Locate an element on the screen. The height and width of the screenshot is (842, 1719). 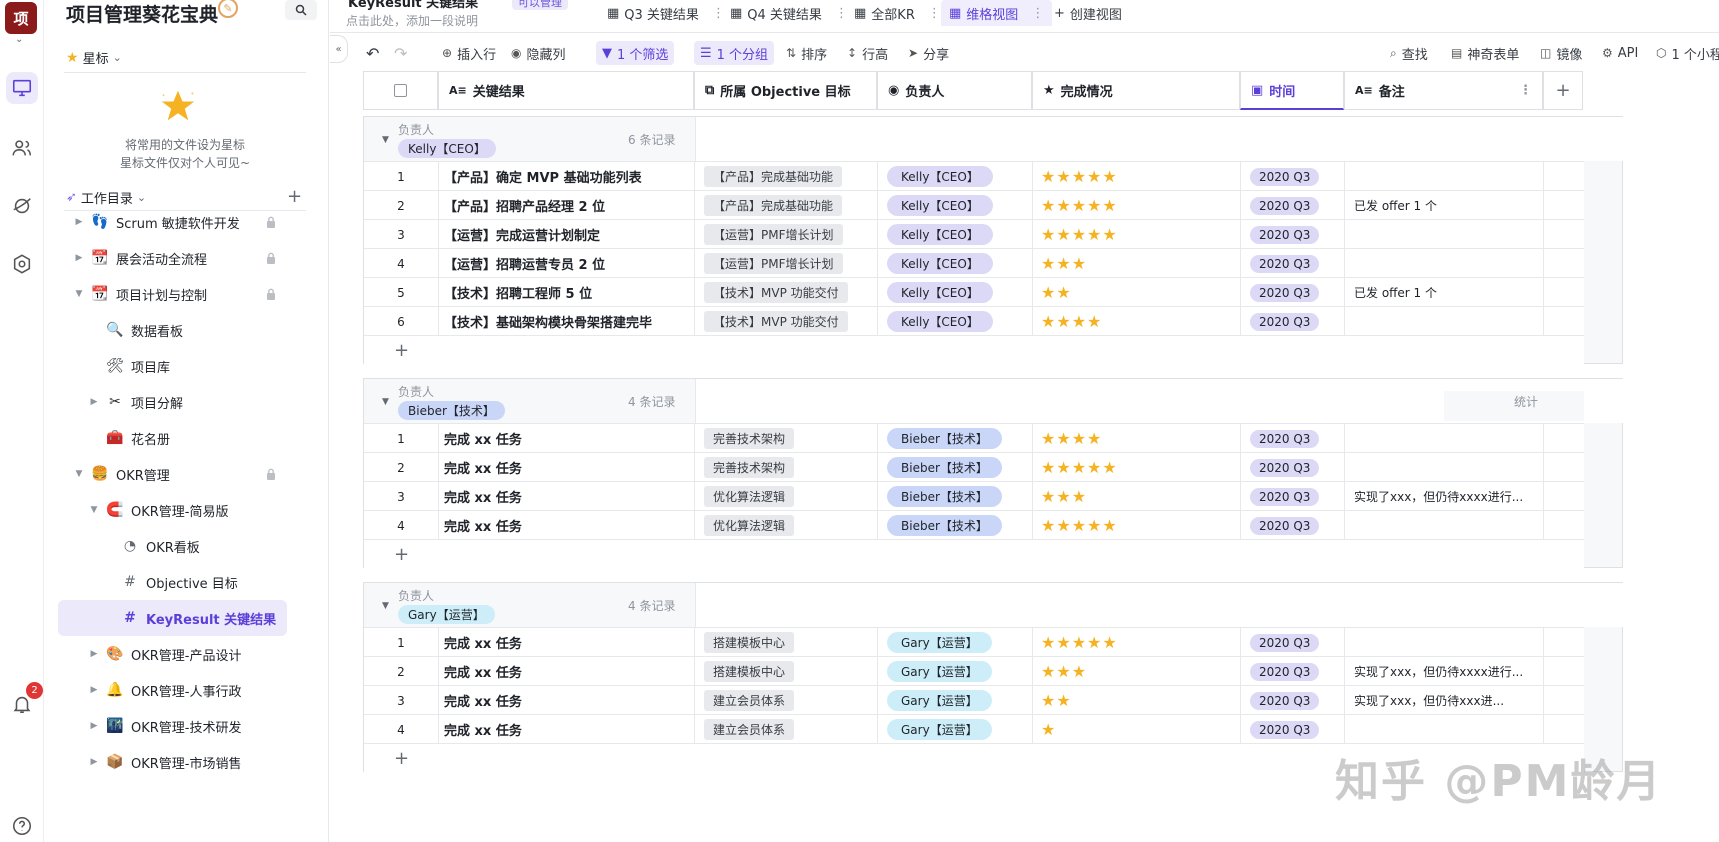
space-logo: 项 is located at coordinates (21, 18).